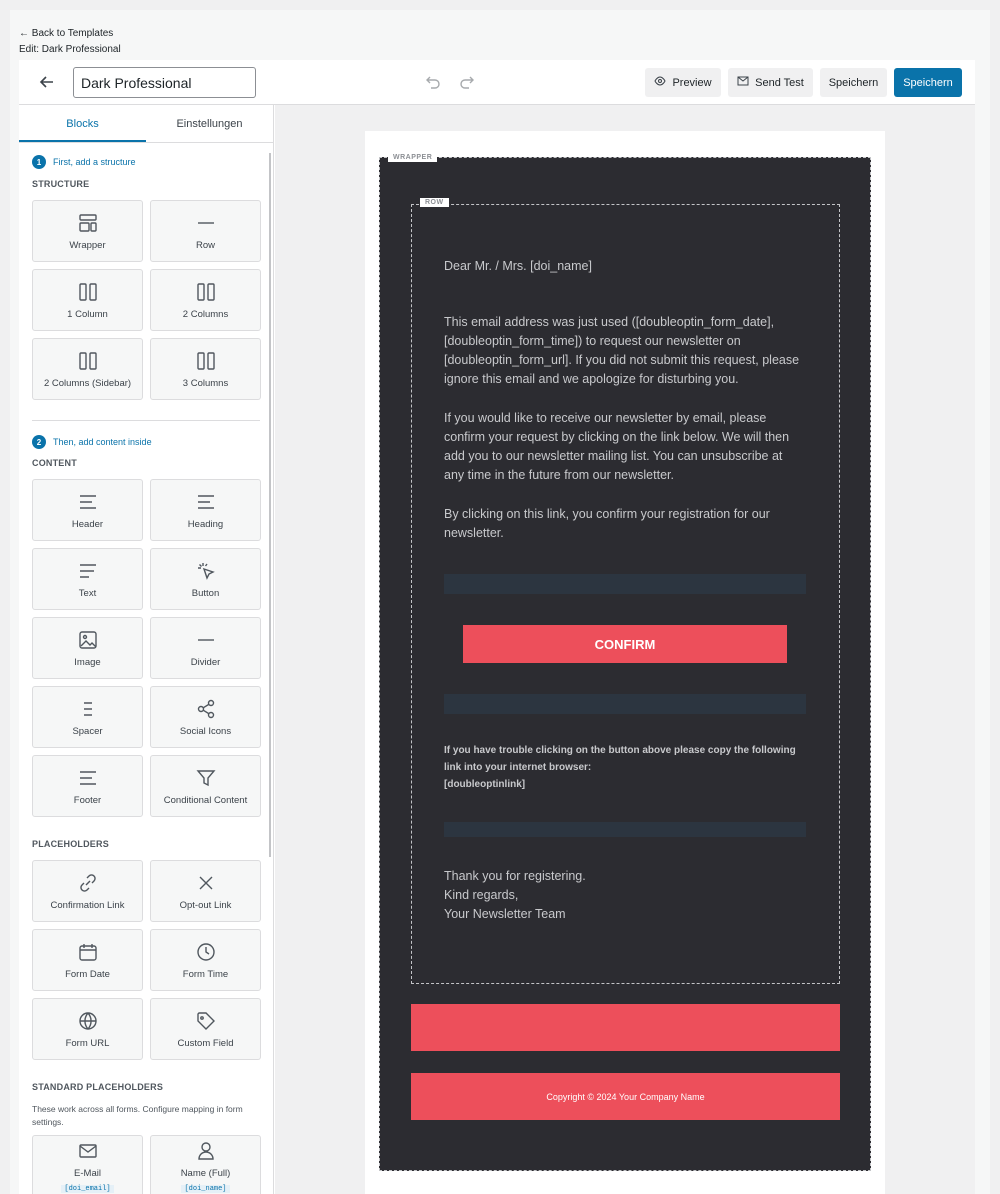 The width and height of the screenshot is (1000, 1194). Describe the element at coordinates (205, 1043) in the screenshot. I see `block-label: Custom Field` at that location.